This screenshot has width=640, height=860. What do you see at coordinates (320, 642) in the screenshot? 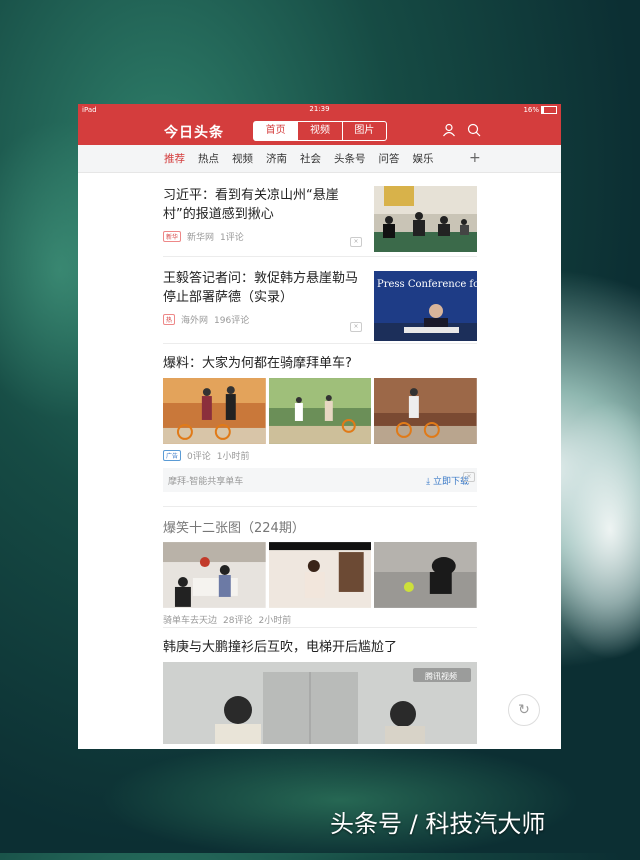
I see `video-title: 韩庚与大鹏撞衫后互吹，电梯开后尴尬了` at bounding box center [320, 642].